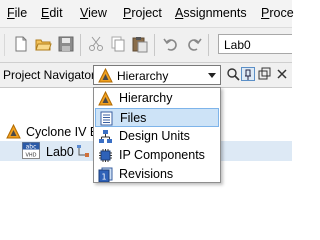 Image resolution: width=320 pixels, height=240 pixels. Describe the element at coordinates (49, 75) in the screenshot. I see `project-navigator-title: Project Navigator` at that location.